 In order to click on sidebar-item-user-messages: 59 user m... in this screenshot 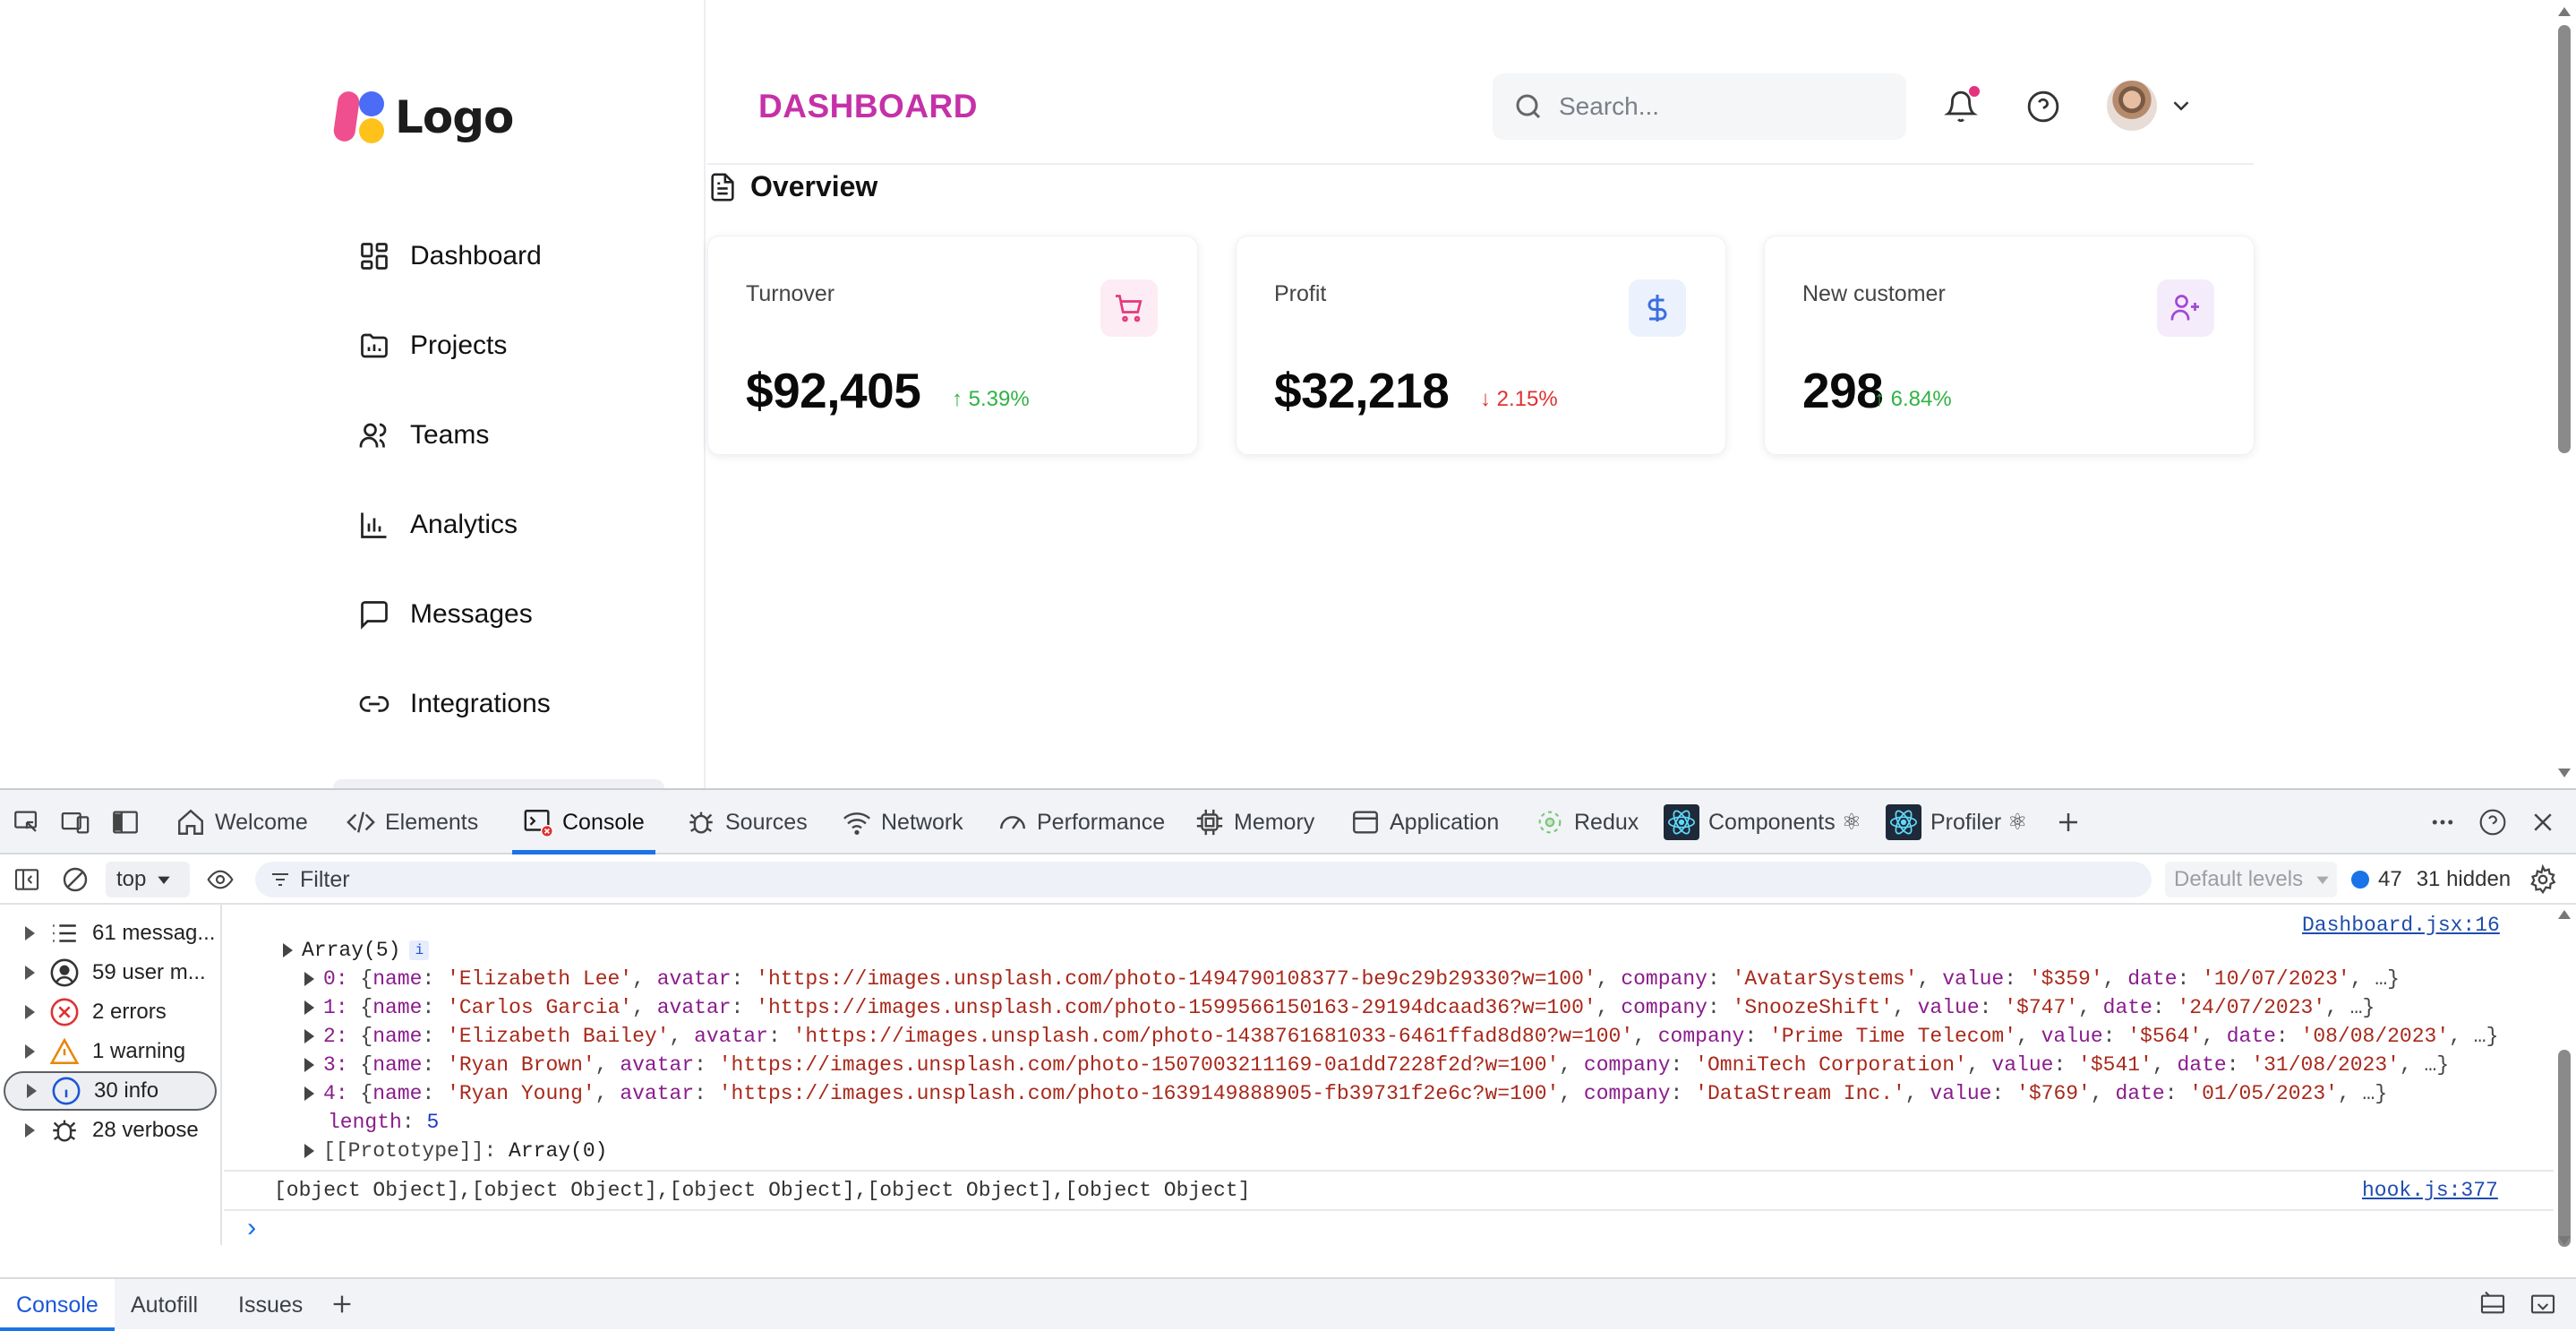, I will do `click(111, 972)`.